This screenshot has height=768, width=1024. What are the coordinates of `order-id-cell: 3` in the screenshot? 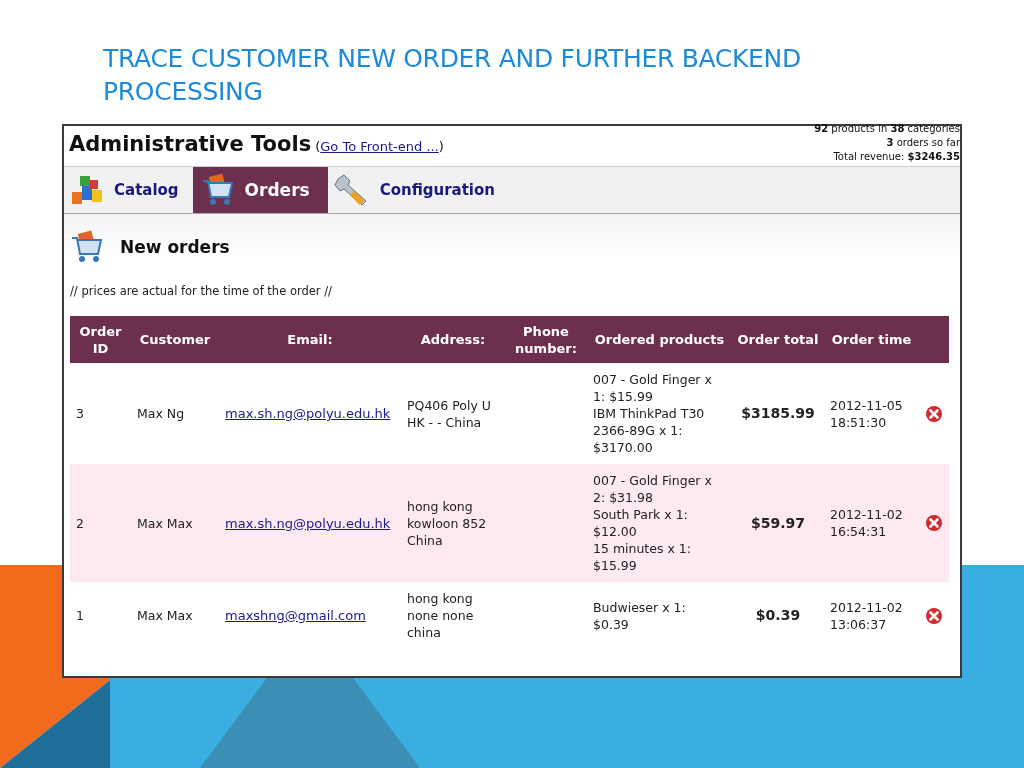 It's located at (100, 413).